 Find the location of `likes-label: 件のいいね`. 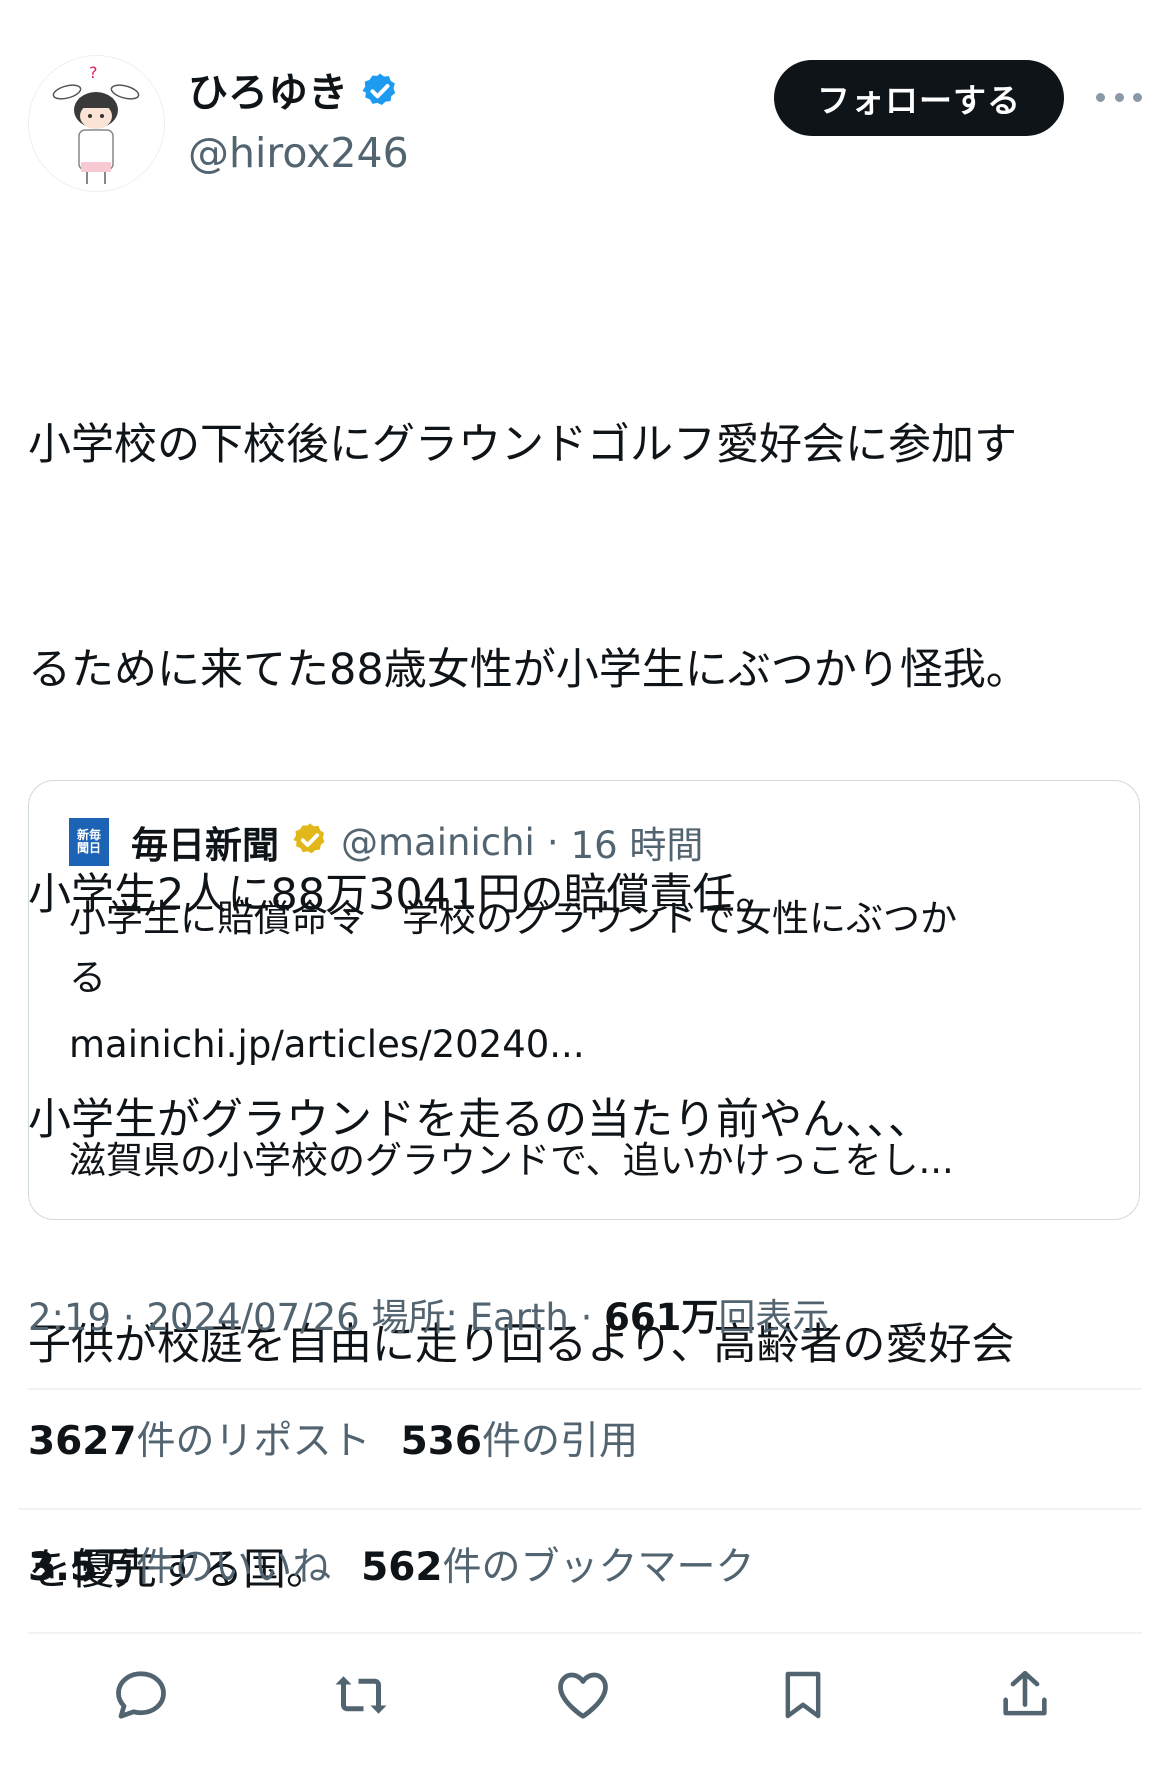

likes-label: 件のいいね is located at coordinates (234, 1567).